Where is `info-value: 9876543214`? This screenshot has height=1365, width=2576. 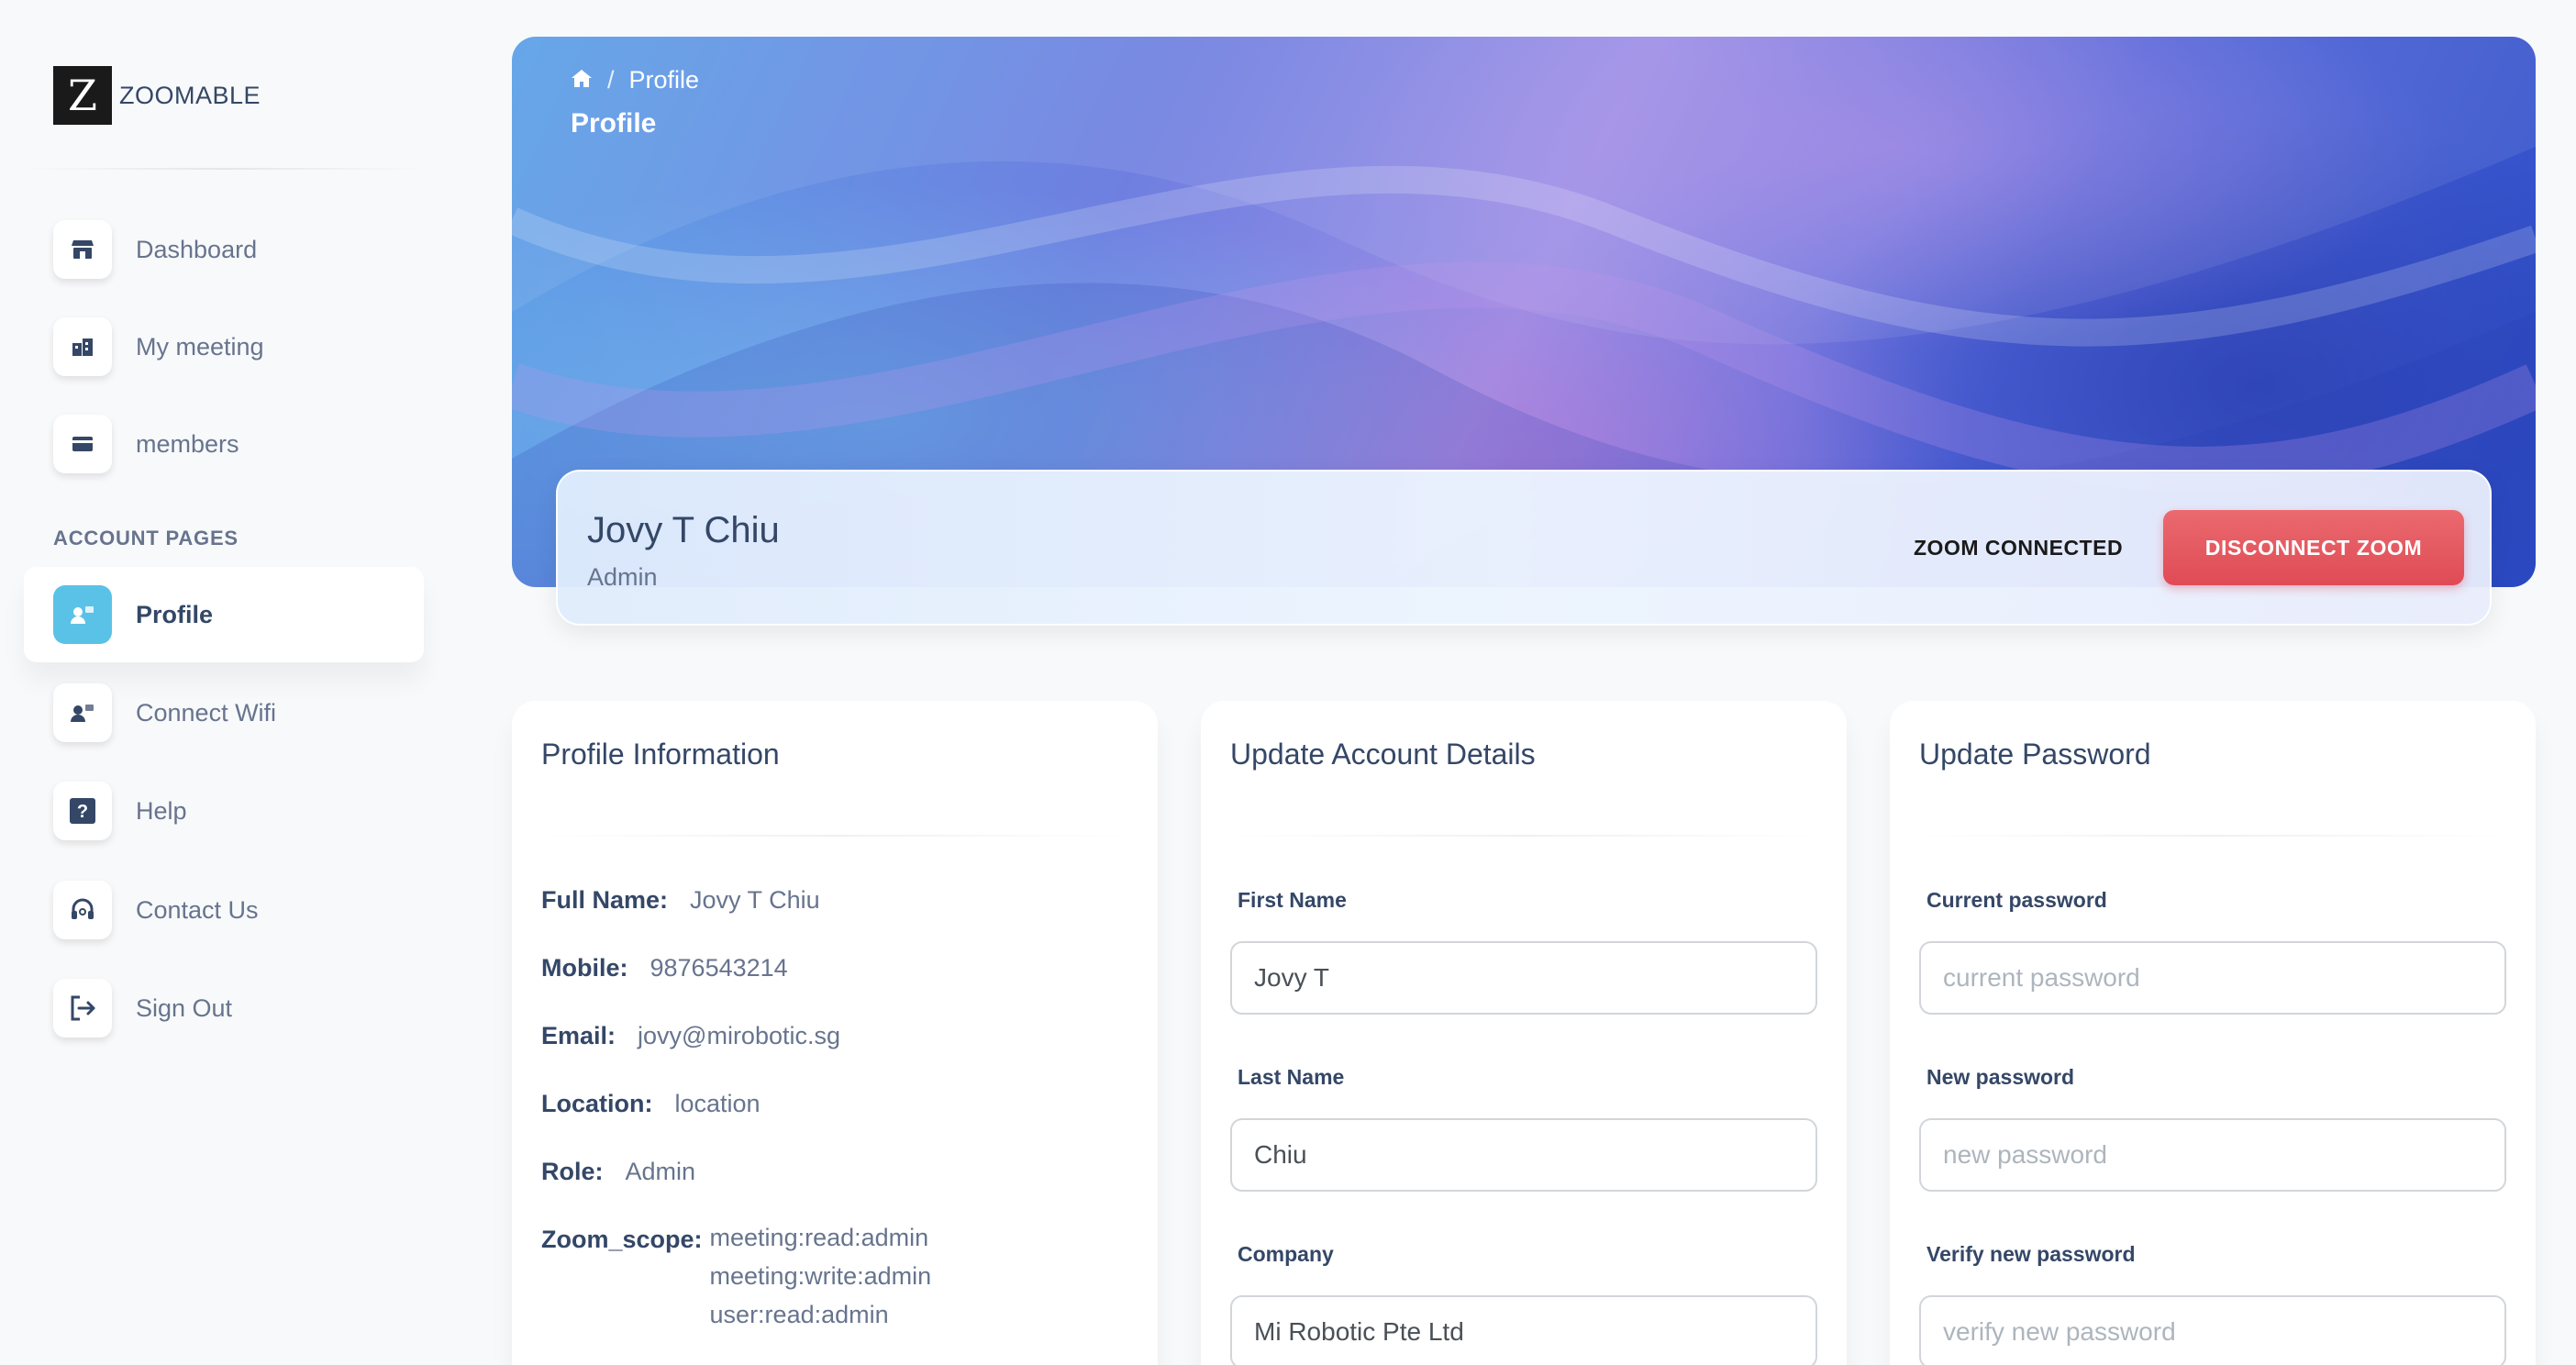
info-value: 9876543214 is located at coordinates (719, 968).